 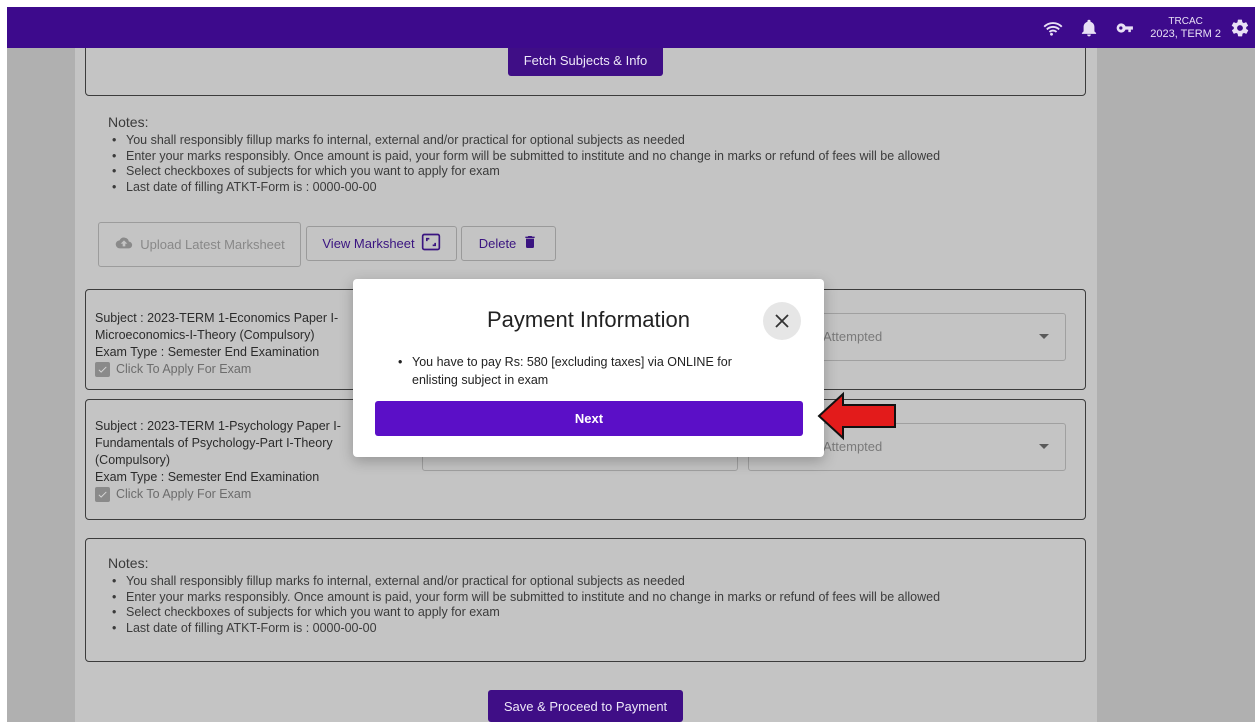 I want to click on apply-checkbox-row-1: Click To Apply For Exam, so click(x=225, y=369).